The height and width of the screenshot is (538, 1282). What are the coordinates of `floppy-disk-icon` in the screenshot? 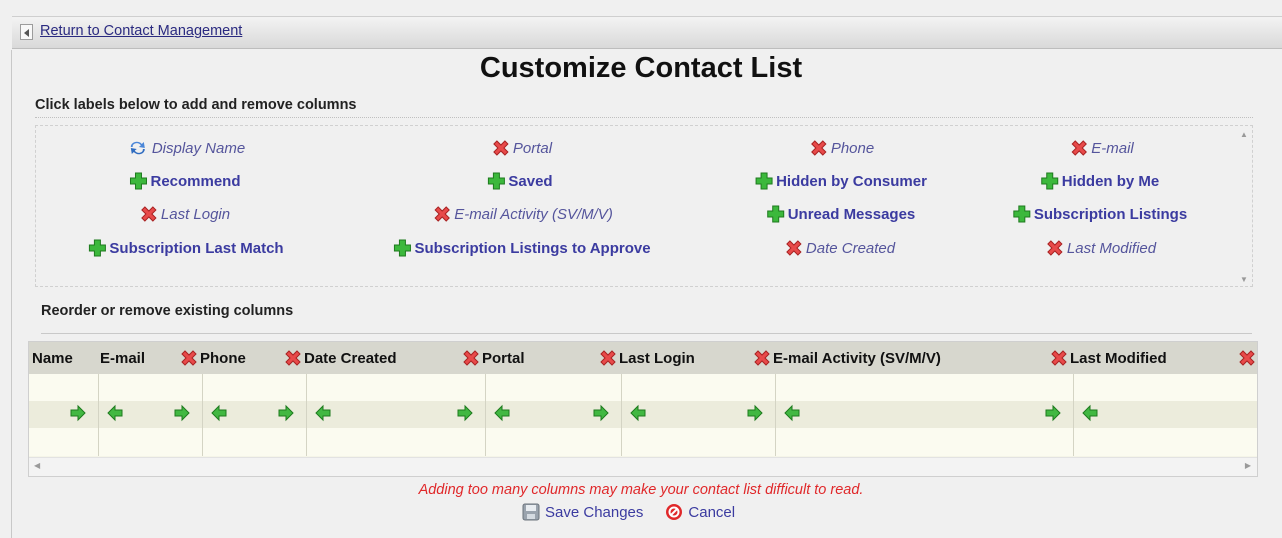 It's located at (531, 512).